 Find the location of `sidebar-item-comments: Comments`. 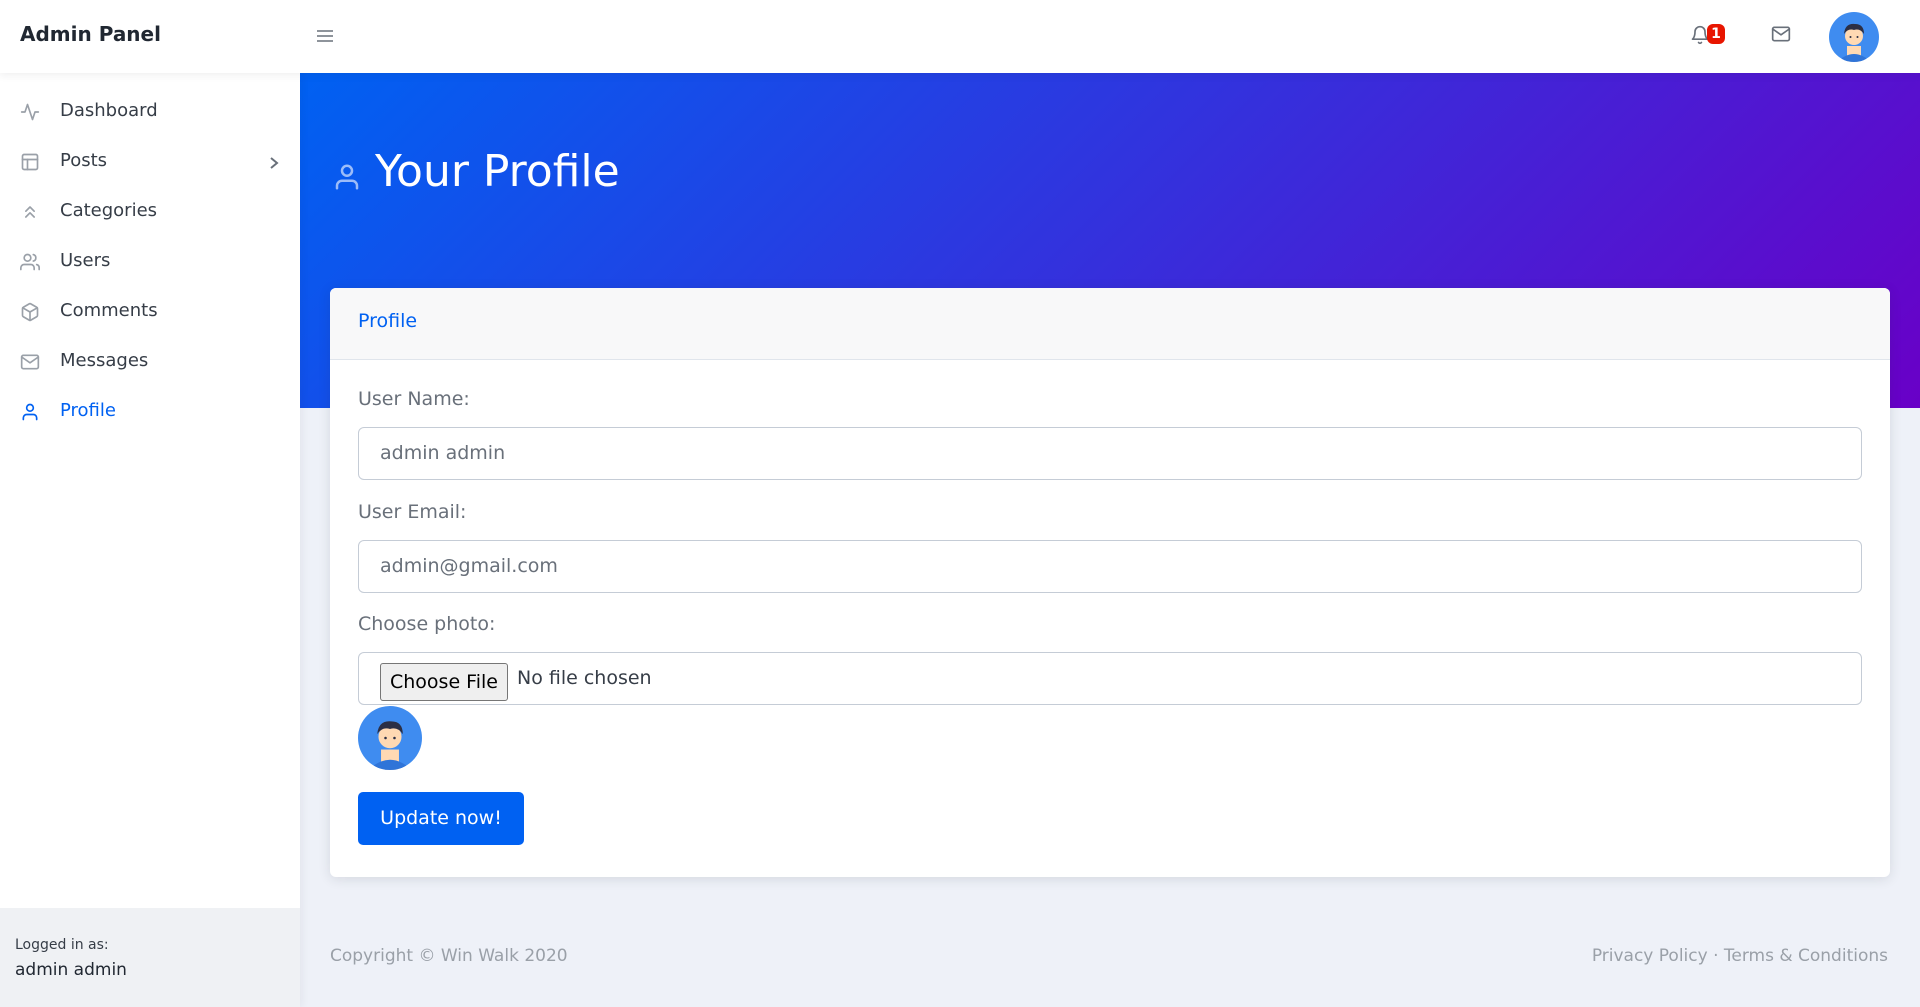

sidebar-item-comments: Comments is located at coordinates (150, 311).